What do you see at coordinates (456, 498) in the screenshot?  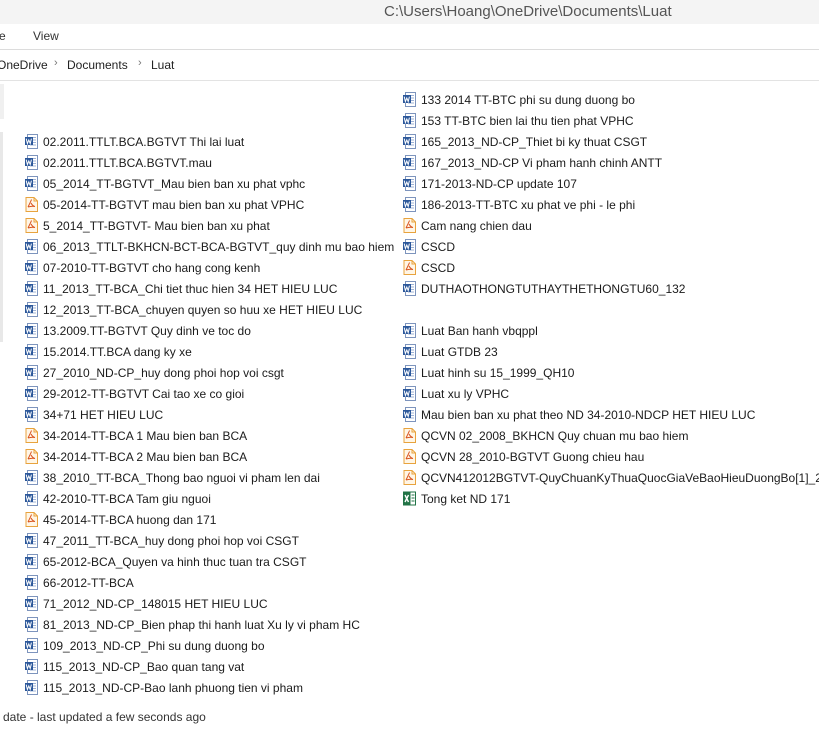 I see `file-item: Tong ket ND 171` at bounding box center [456, 498].